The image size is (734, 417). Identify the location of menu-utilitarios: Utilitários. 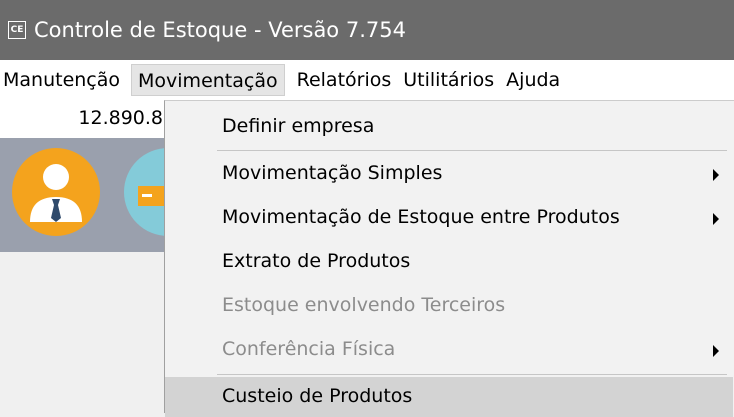
(448, 80).